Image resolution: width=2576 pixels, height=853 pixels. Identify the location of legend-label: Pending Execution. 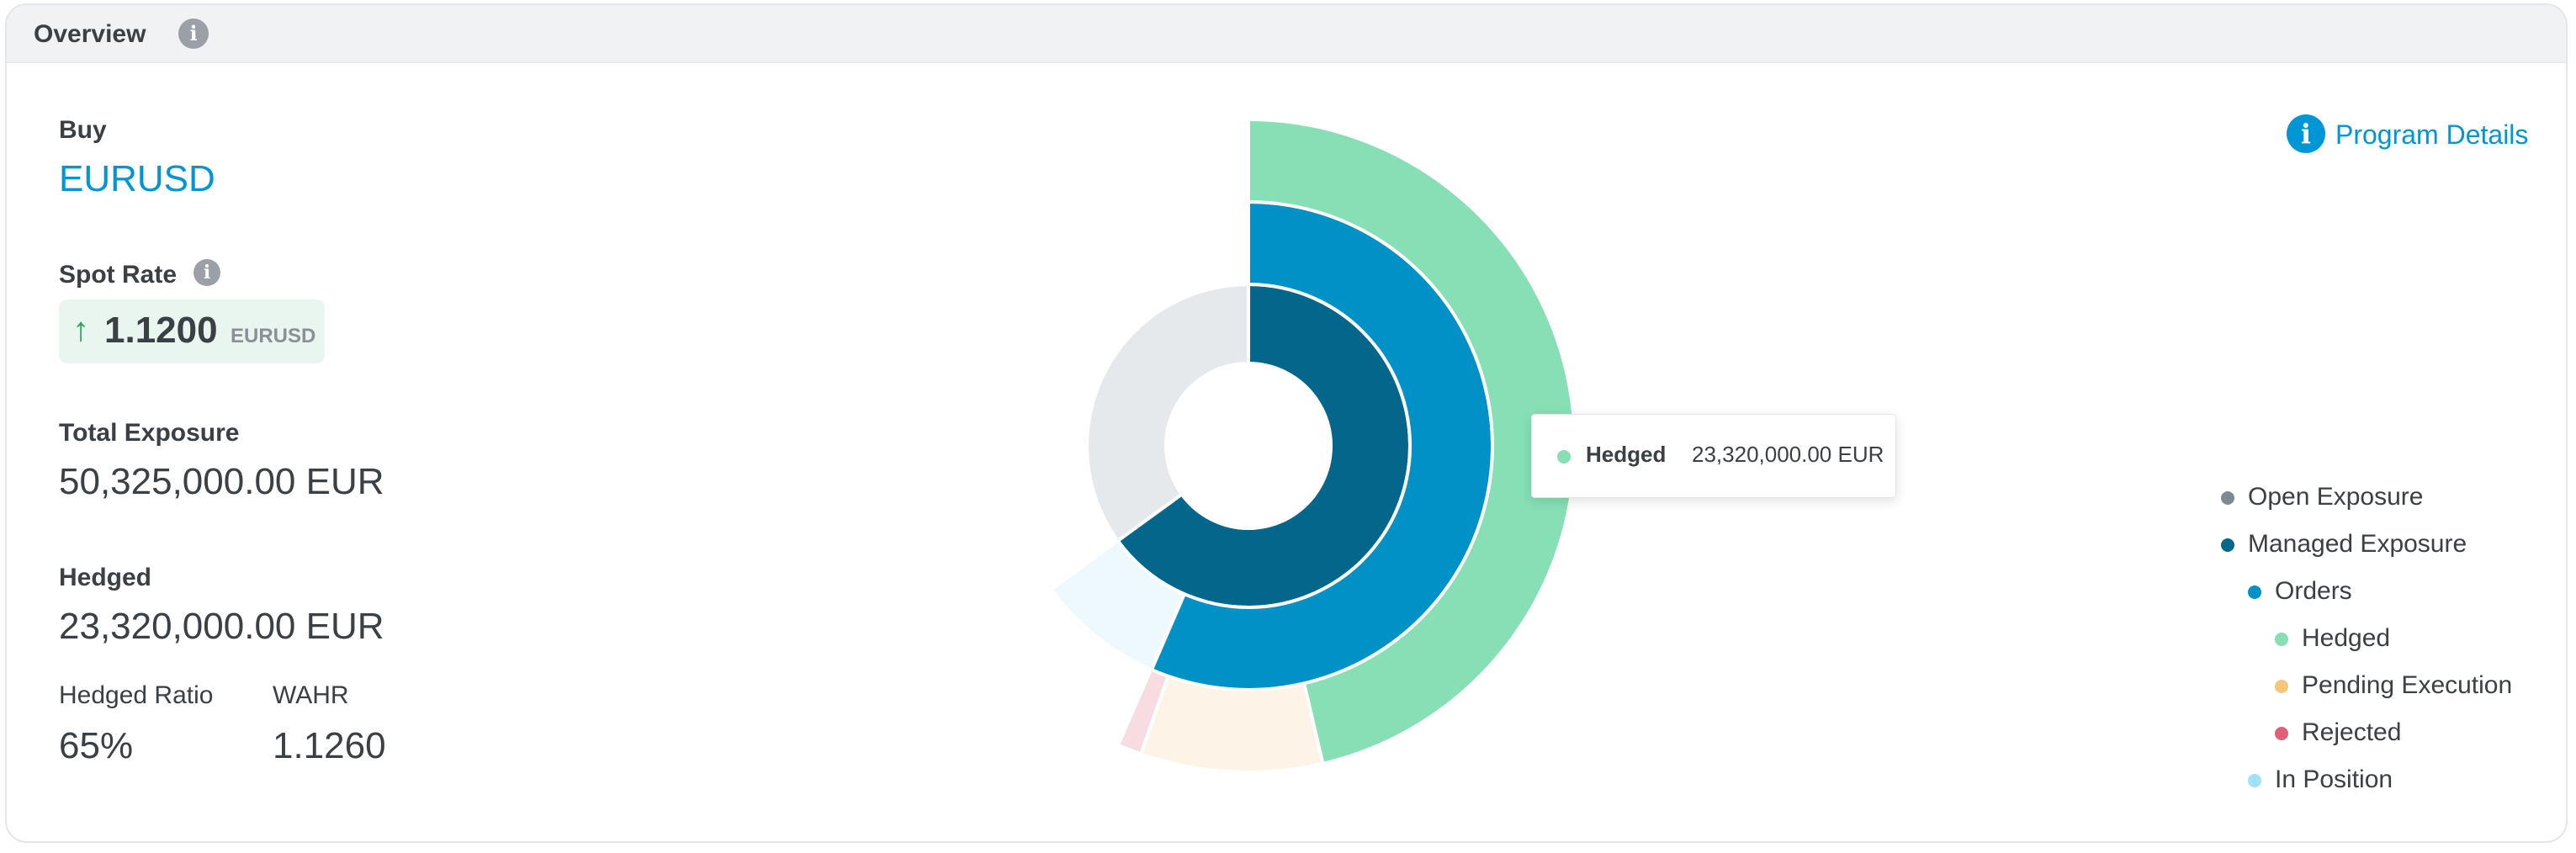
(2407, 685).